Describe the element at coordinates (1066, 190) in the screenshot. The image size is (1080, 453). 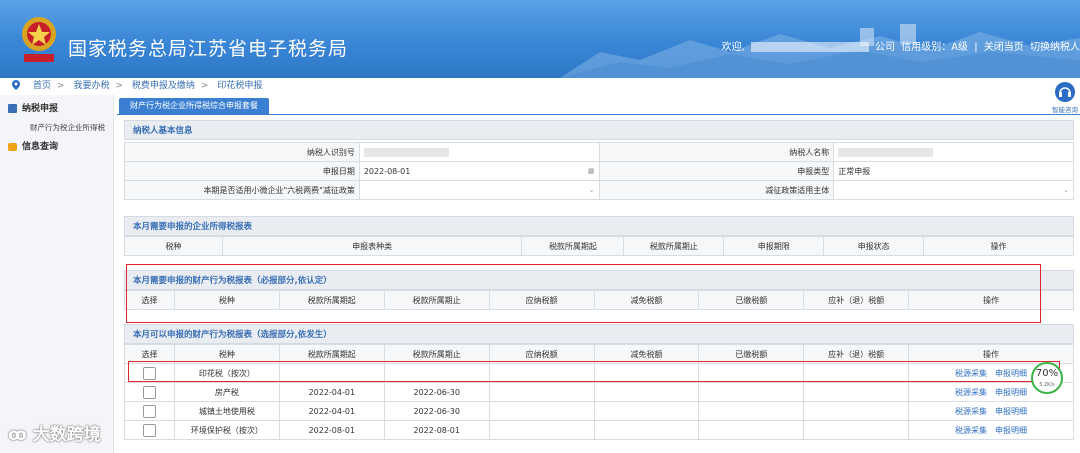
I see `chevron-down-icon: ⌄` at that location.